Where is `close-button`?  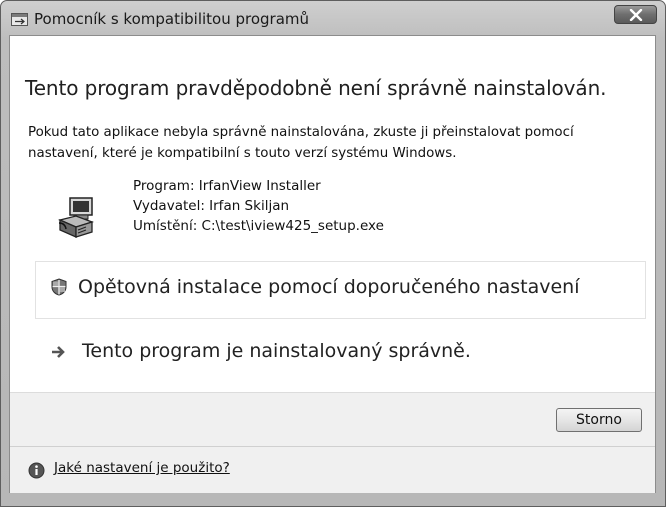
close-button is located at coordinates (635, 14).